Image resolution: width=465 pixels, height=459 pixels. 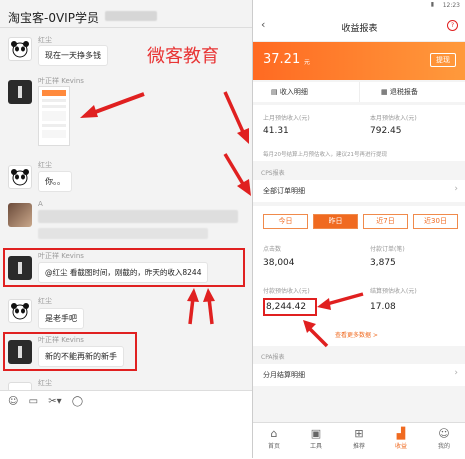 I want to click on nav-recommend-label: 推荐, so click(x=358, y=446).